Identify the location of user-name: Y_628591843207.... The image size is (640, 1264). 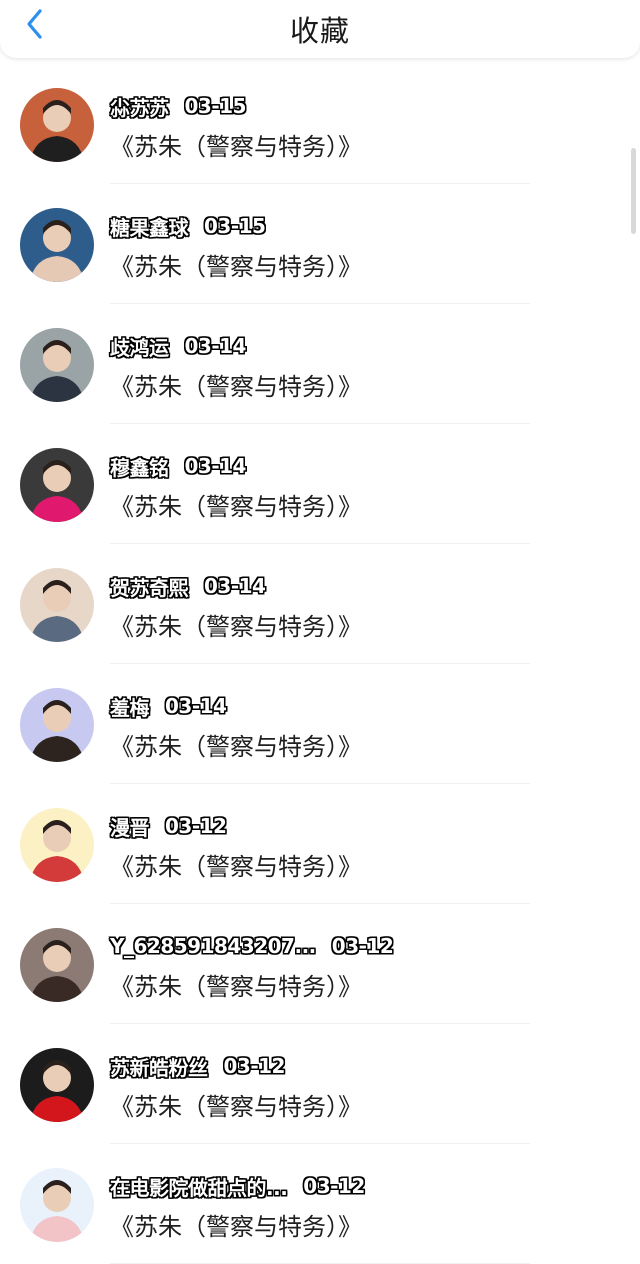
(213, 946).